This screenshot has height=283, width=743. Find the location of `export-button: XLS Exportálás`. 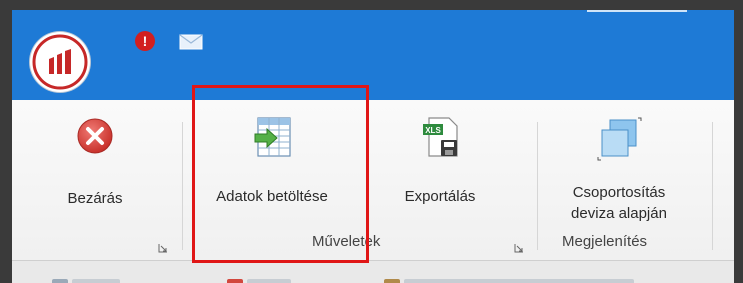

export-button: XLS Exportálás is located at coordinates (440, 160).